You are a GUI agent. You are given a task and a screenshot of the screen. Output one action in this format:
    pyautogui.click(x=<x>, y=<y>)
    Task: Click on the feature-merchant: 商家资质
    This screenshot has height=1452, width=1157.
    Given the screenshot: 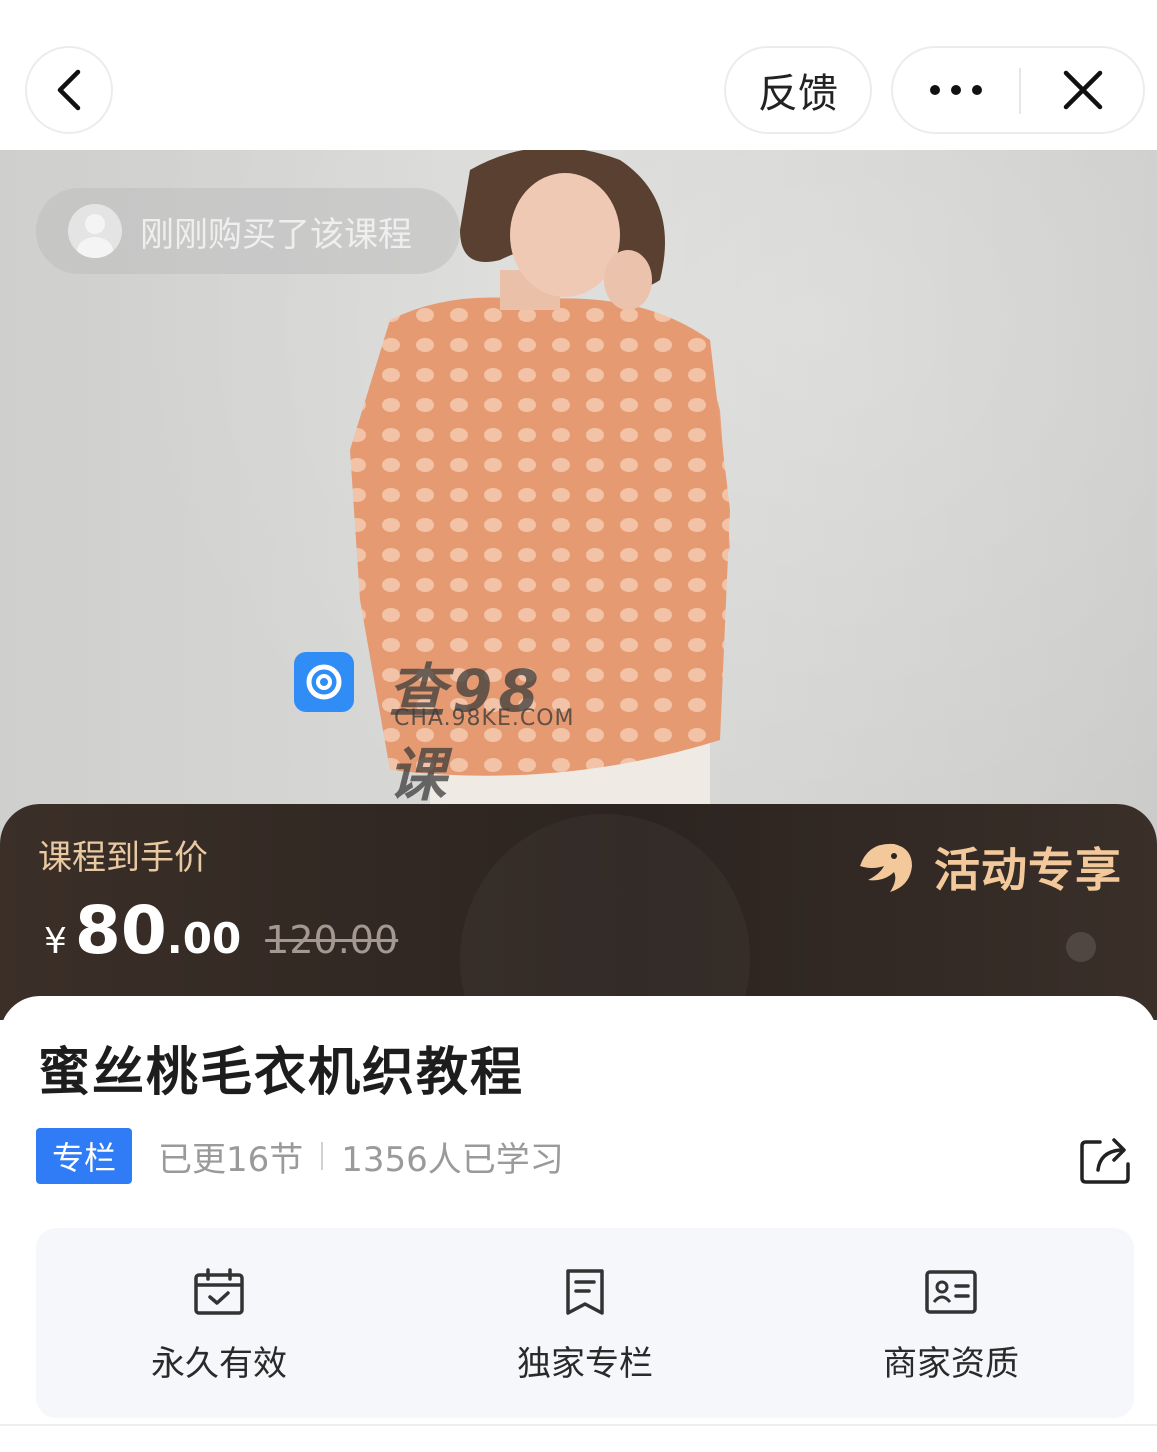 What is the action you would take?
    pyautogui.click(x=951, y=1323)
    